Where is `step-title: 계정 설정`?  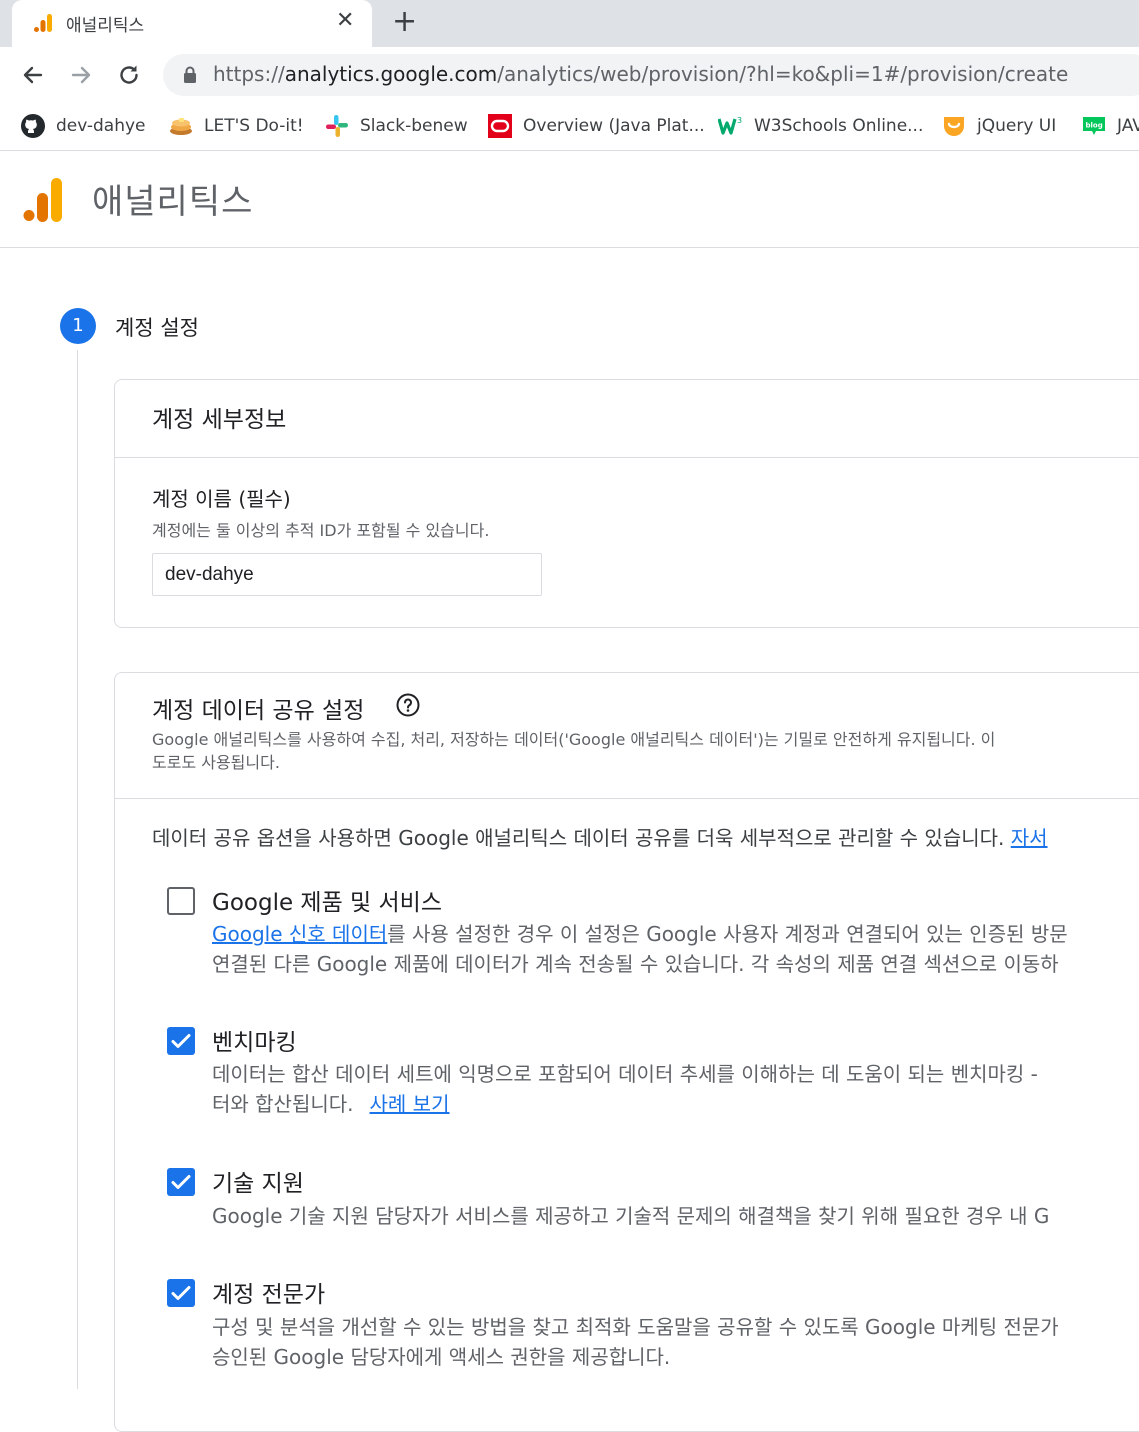
step-title: 계정 설정 is located at coordinates (157, 328).